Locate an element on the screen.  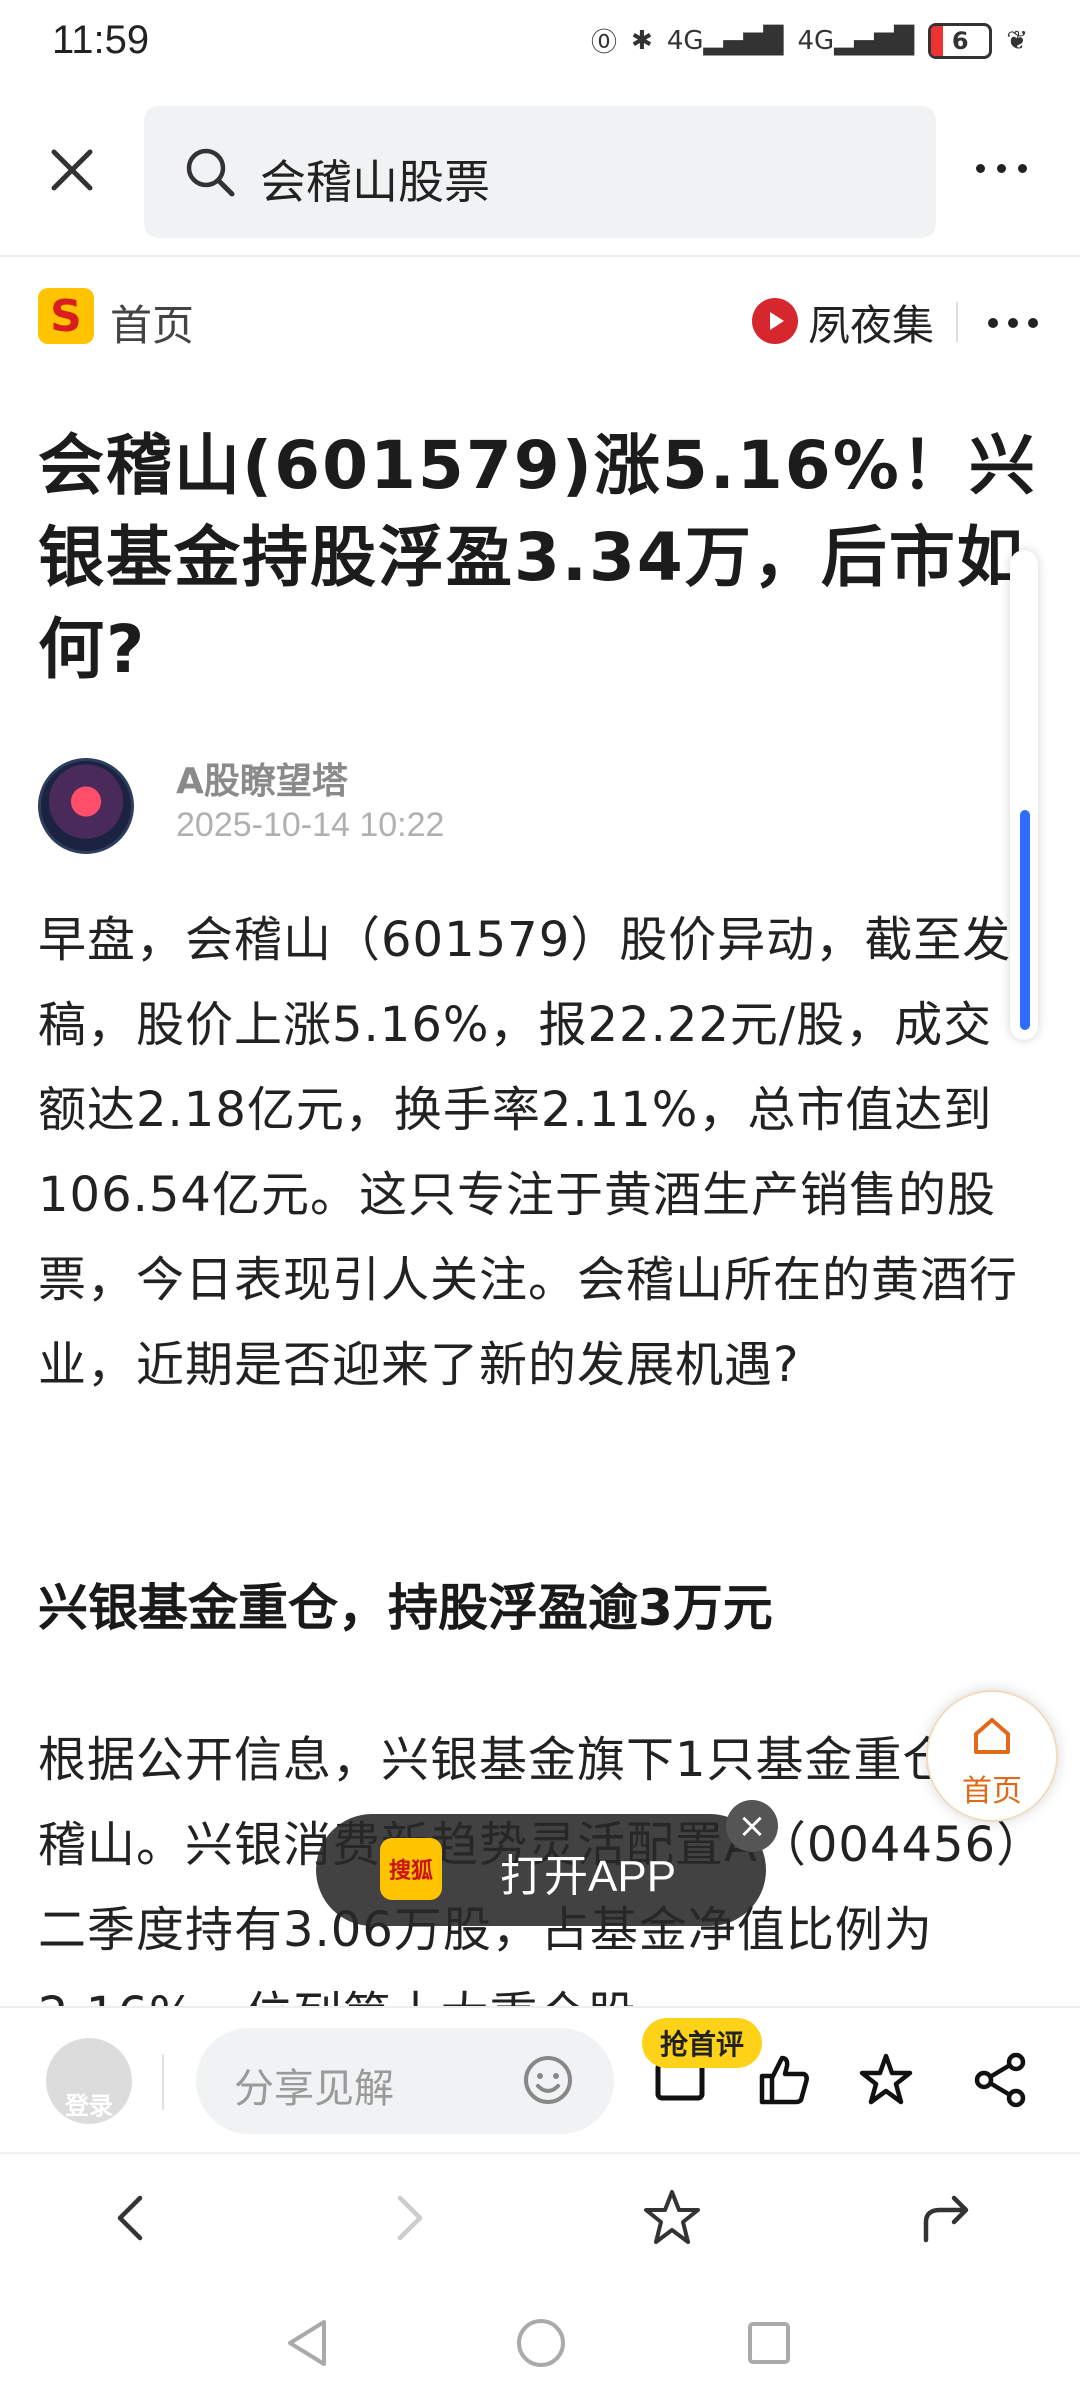
leaf-icon: ❦ is located at coordinates (1017, 40).